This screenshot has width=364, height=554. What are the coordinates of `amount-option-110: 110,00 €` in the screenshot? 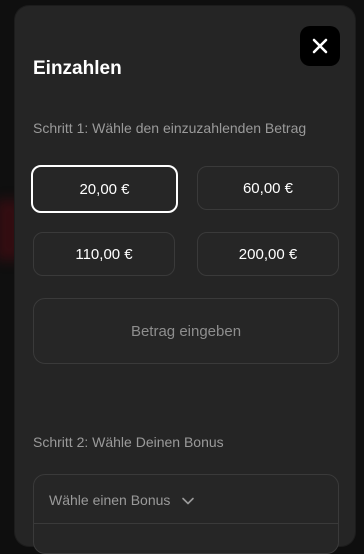 It's located at (104, 254).